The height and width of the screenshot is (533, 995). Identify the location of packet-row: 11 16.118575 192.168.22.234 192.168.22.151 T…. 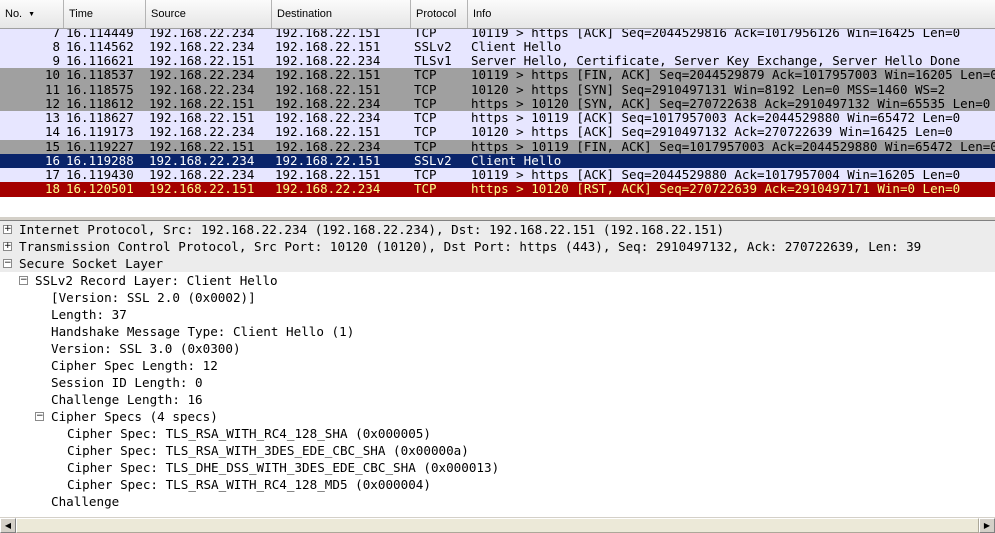
(497, 89).